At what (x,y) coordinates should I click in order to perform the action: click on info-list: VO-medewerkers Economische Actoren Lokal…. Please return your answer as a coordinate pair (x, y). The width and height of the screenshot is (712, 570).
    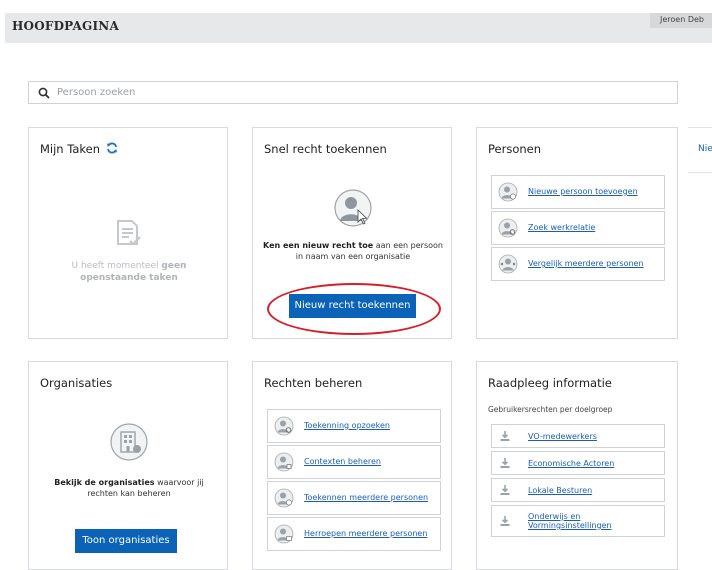
    Looking at the image, I should click on (578, 482).